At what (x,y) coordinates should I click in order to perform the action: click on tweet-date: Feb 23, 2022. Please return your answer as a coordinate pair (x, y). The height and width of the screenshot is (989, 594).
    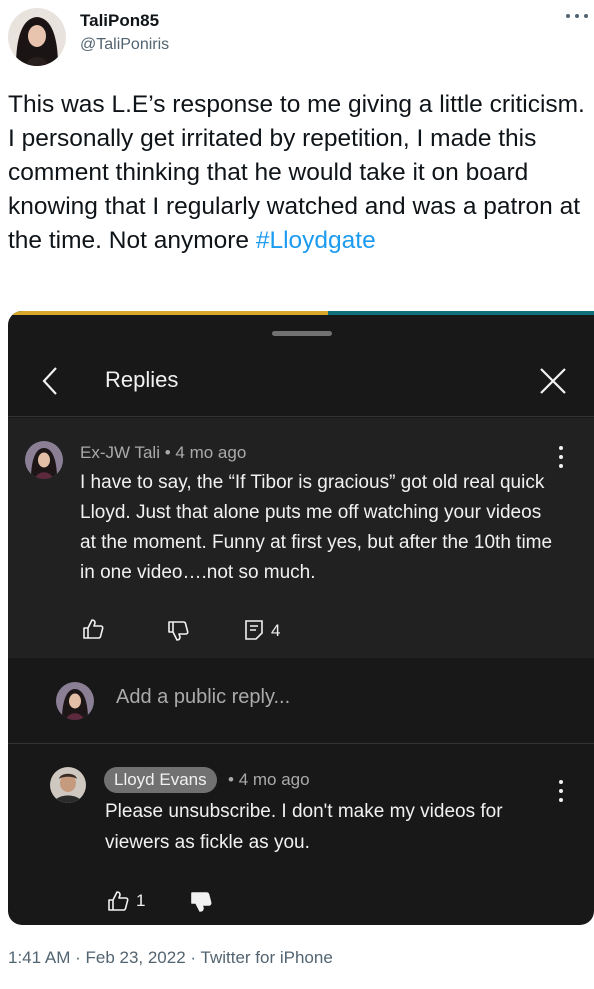
    Looking at the image, I should click on (135, 957).